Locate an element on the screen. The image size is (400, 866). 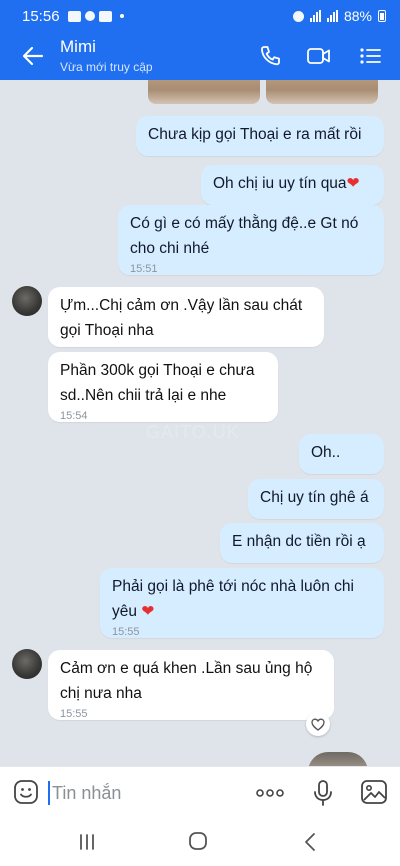
home-icon is located at coordinates (198, 841).